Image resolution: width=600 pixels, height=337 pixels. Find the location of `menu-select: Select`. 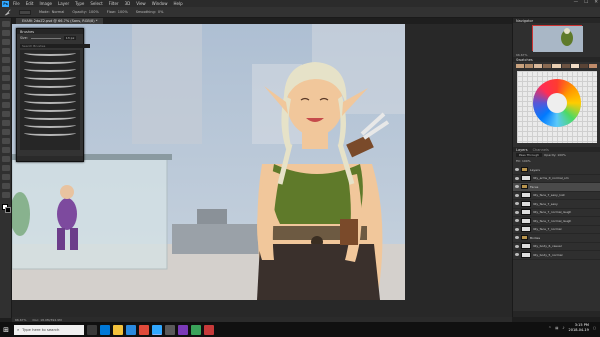

menu-select: Select is located at coordinates (96, 3).